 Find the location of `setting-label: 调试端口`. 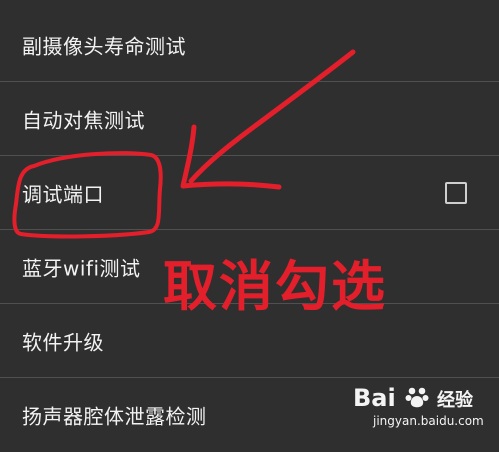

setting-label: 调试端口 is located at coordinates (63, 194).